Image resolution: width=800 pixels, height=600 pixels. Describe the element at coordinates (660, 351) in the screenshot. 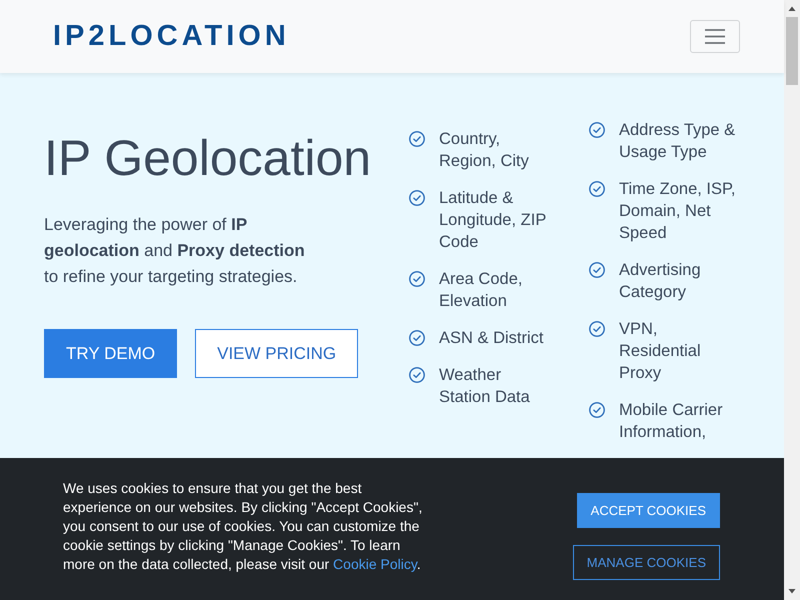

I see `feature-label: VPN, Residential Proxy` at that location.